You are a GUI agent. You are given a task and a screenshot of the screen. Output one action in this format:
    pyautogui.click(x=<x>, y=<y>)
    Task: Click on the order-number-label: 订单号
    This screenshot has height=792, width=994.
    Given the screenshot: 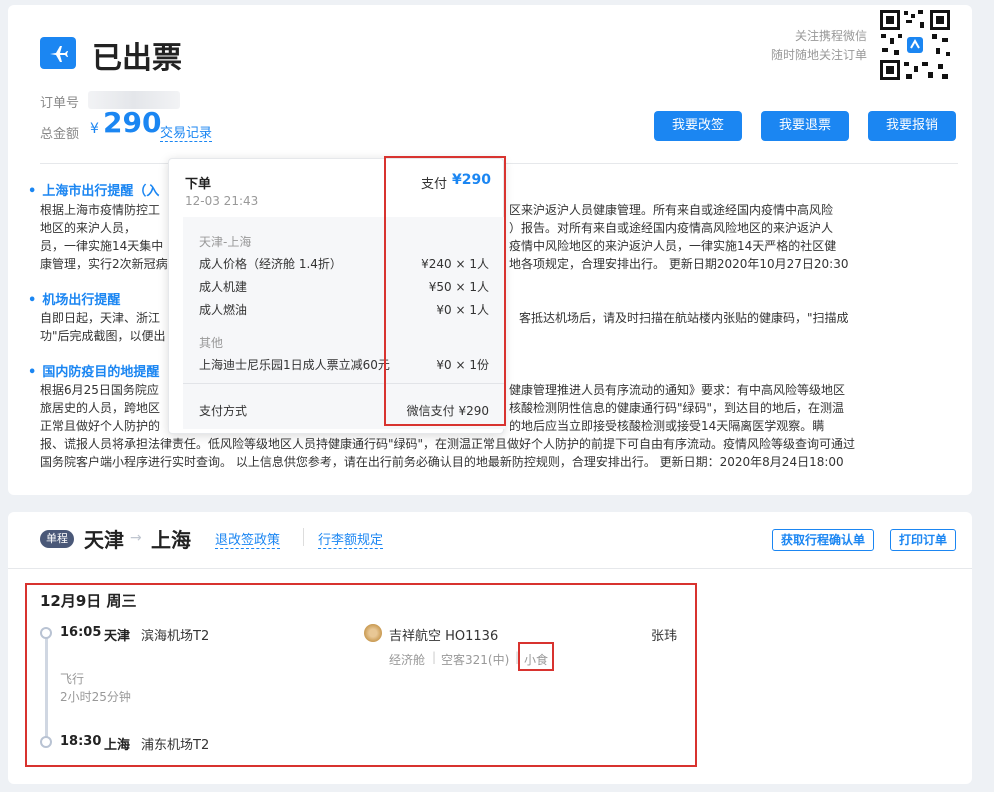 What is the action you would take?
    pyautogui.click(x=60, y=103)
    